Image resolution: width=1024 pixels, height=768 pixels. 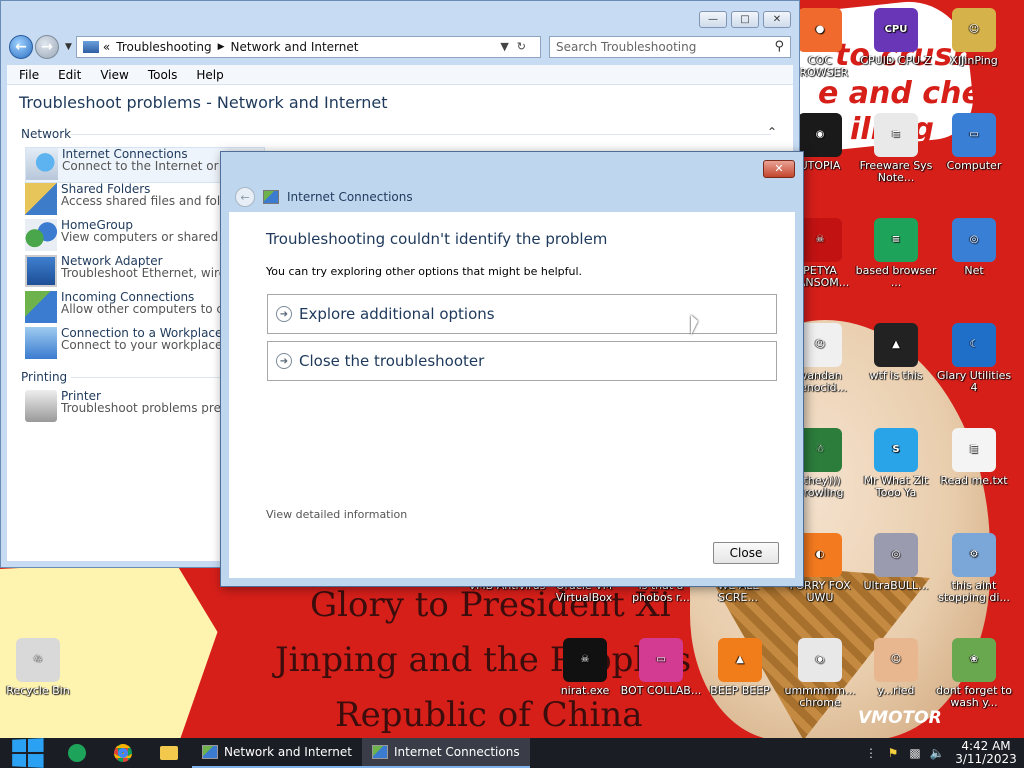 I want to click on desktop-icon: ▲ BEEP BEEP, so click(x=740, y=667).